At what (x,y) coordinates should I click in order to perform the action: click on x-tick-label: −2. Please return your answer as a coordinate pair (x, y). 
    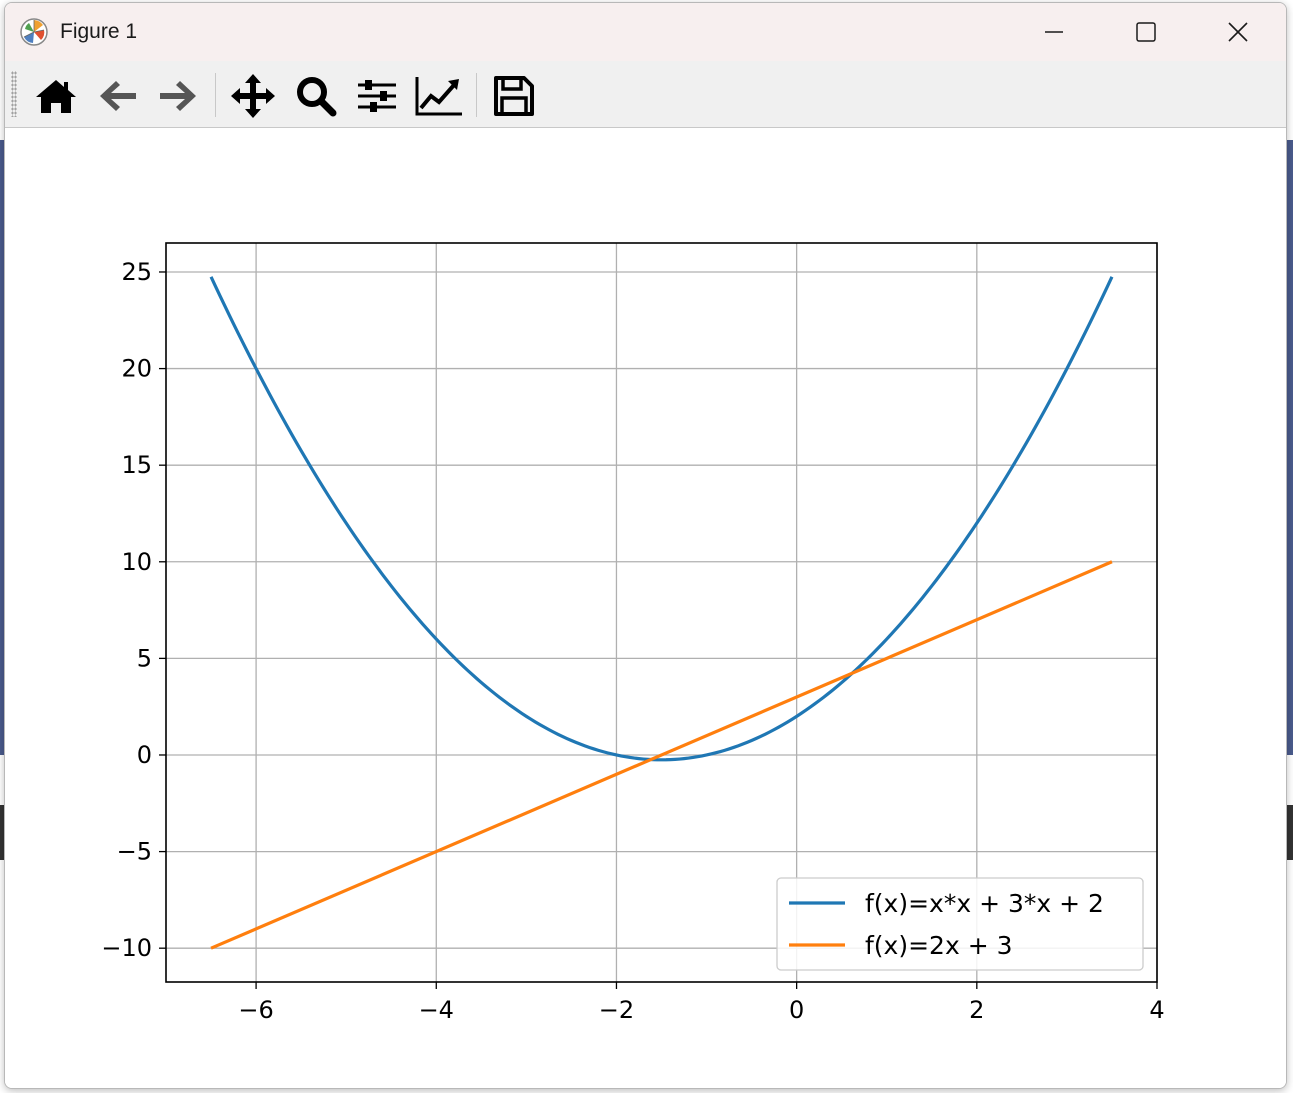
    Looking at the image, I should click on (616, 1010).